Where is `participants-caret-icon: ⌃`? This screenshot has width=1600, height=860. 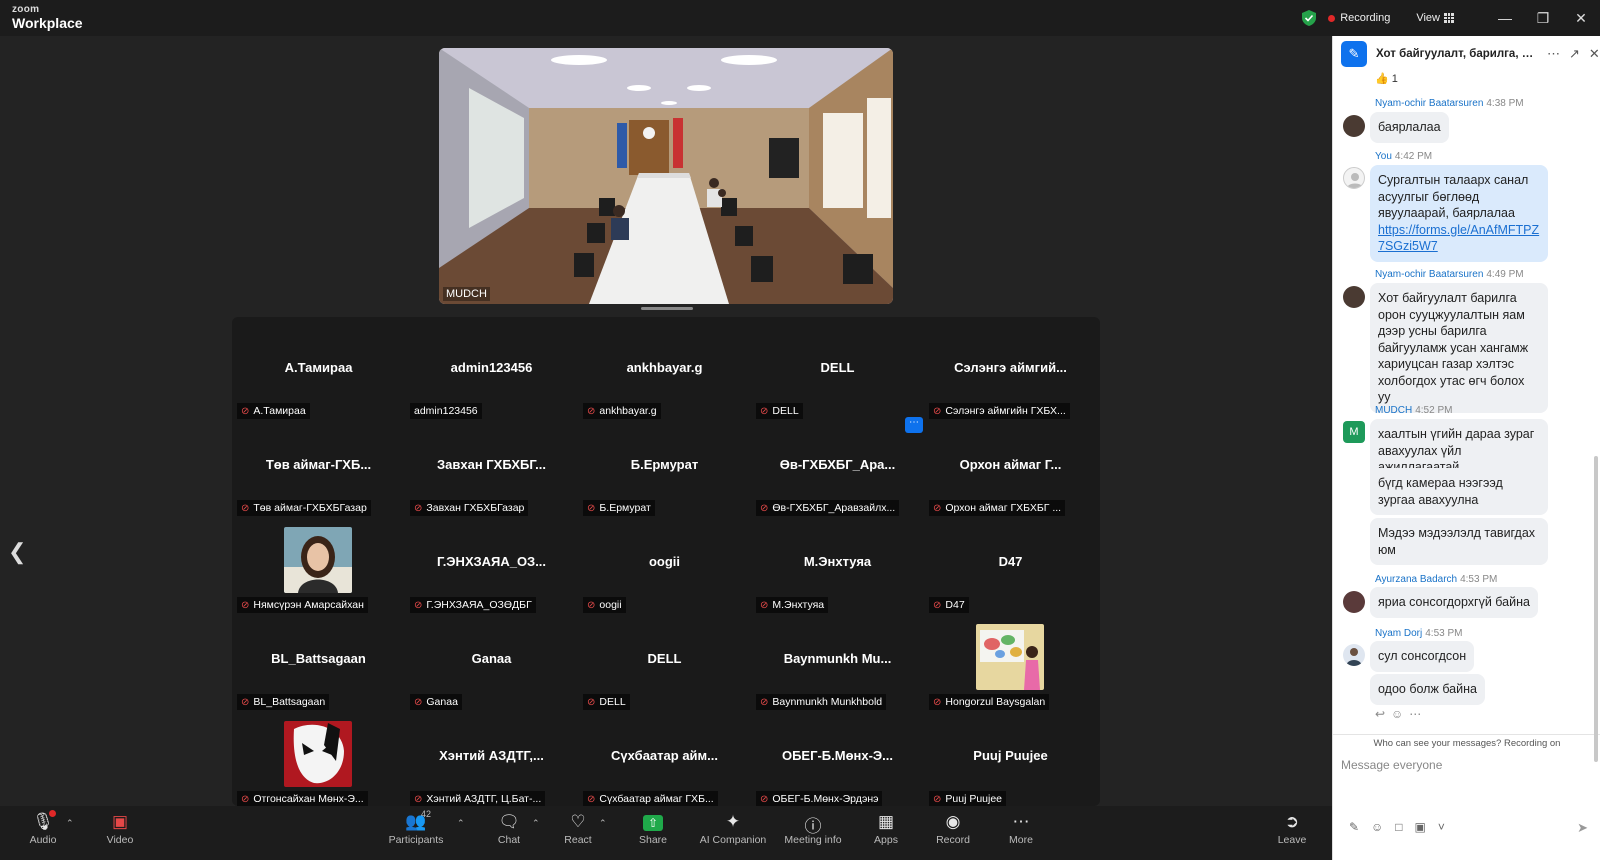
participants-caret-icon: ⌃ is located at coordinates (461, 823).